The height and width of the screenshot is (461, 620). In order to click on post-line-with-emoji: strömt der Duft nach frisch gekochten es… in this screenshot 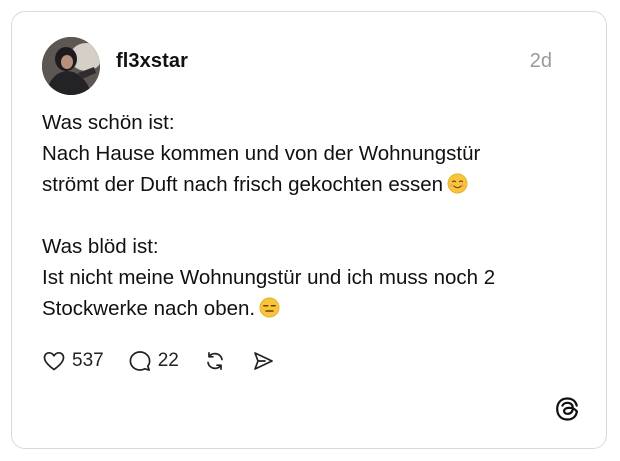, I will do `click(312, 184)`.